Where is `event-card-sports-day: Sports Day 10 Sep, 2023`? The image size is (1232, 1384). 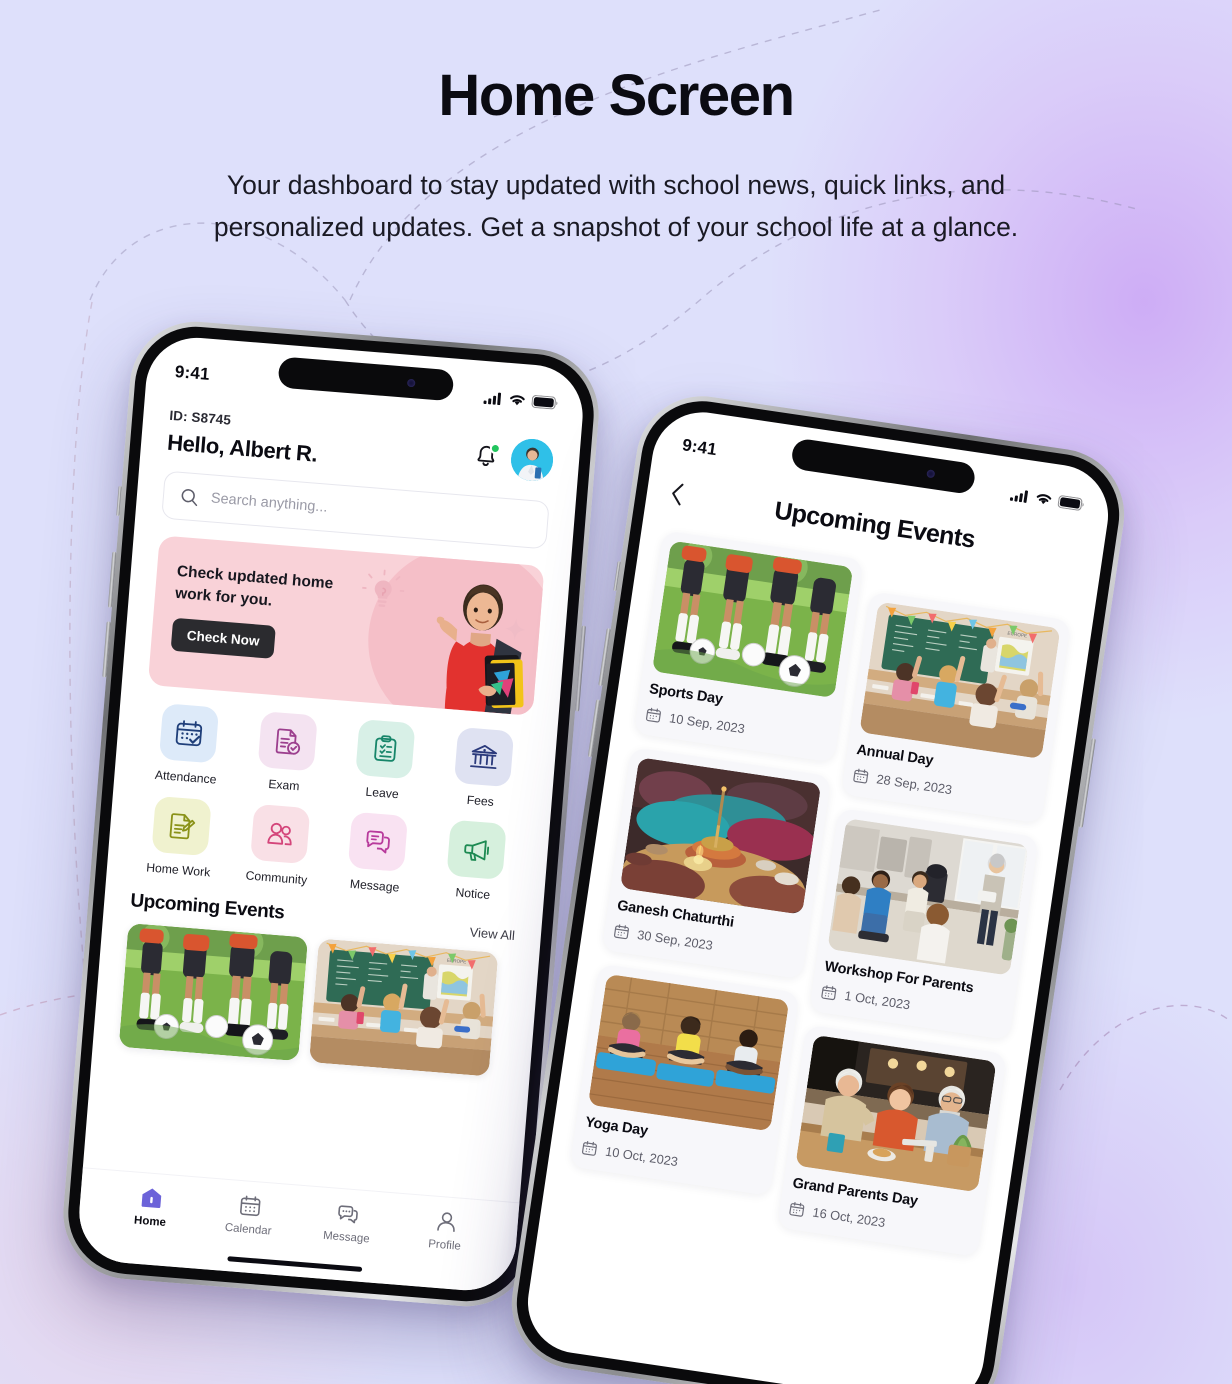
event-card-sports-day: Sports Day 10 Sep, 2023 is located at coordinates (748, 646).